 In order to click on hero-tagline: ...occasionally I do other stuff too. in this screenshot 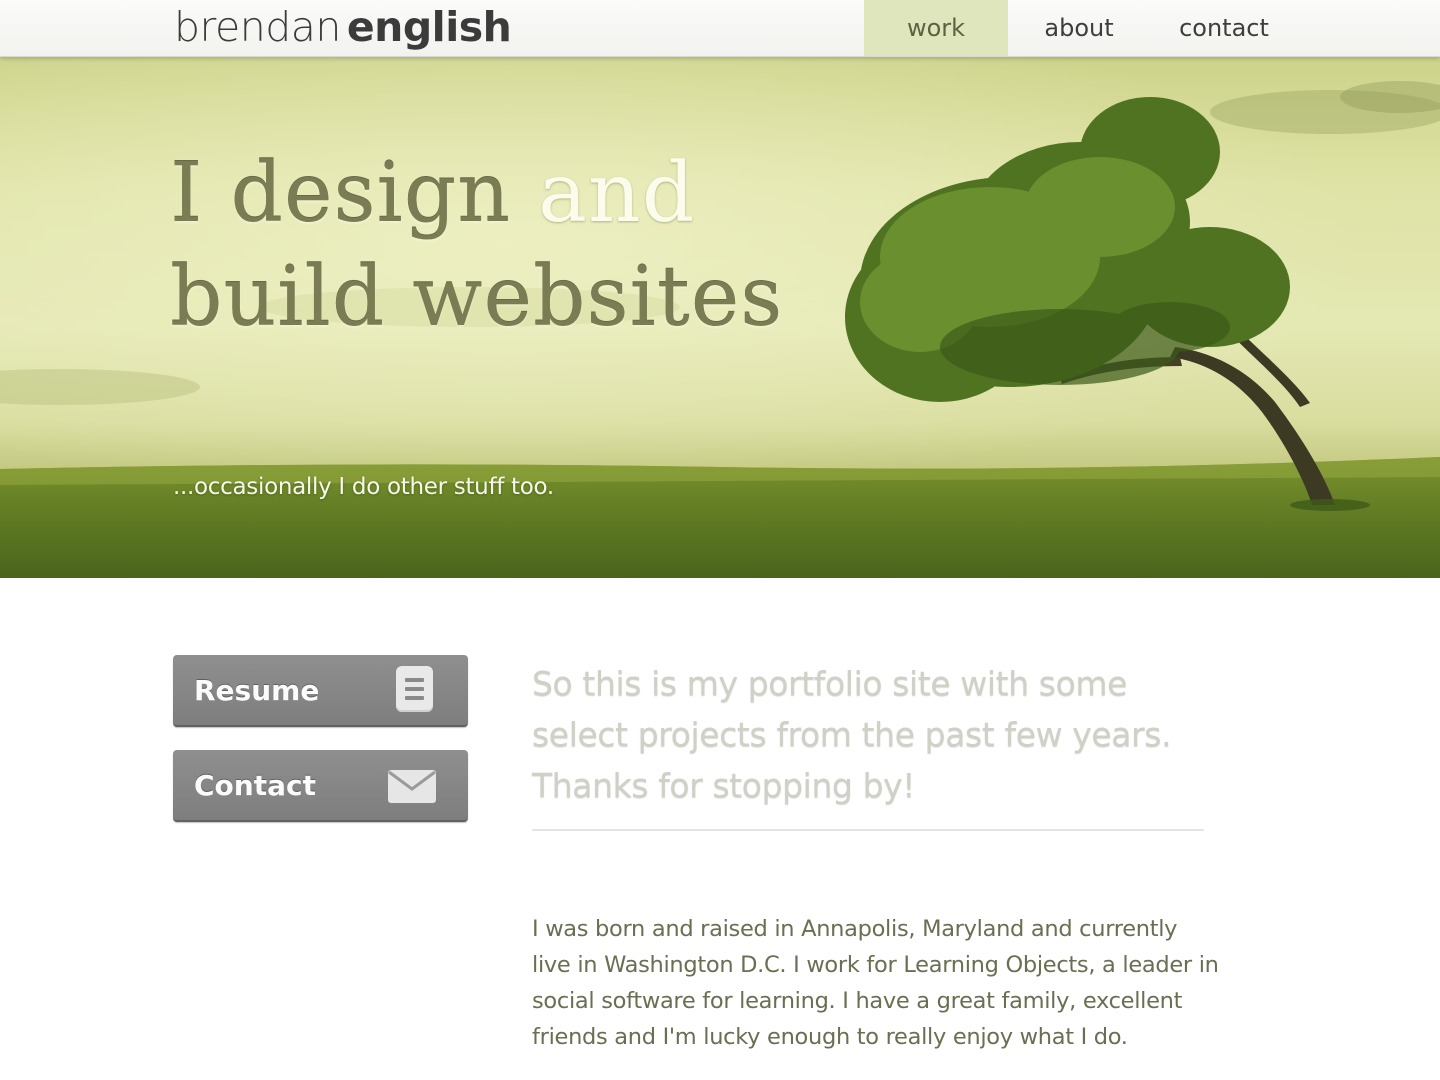, I will do `click(363, 487)`.